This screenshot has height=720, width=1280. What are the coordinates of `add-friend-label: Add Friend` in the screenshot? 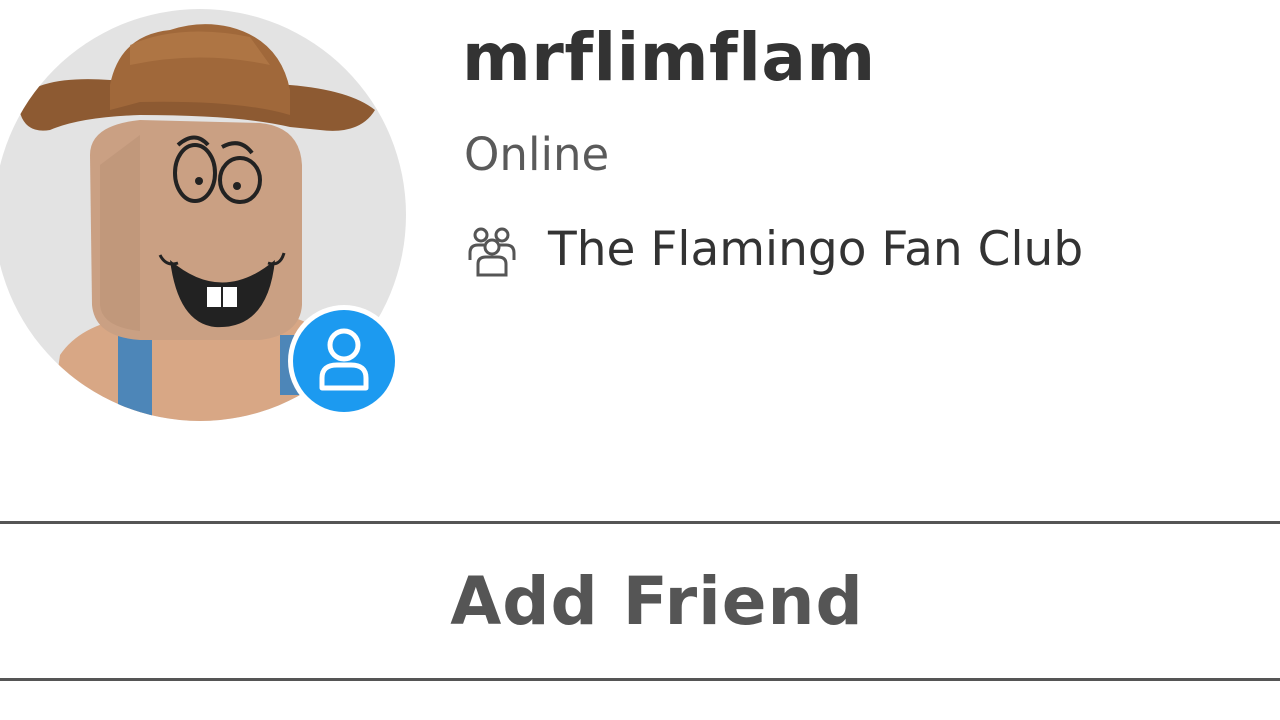 It's located at (657, 601).